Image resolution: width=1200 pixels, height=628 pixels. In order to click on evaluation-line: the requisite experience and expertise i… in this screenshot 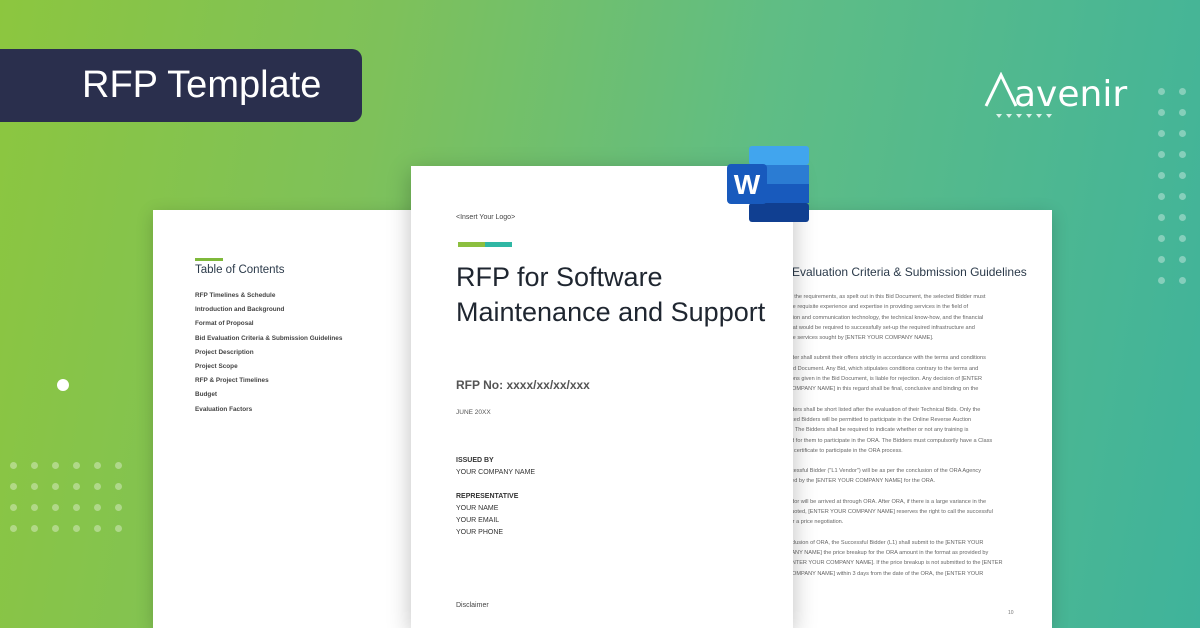, I will do `click(878, 307)`.